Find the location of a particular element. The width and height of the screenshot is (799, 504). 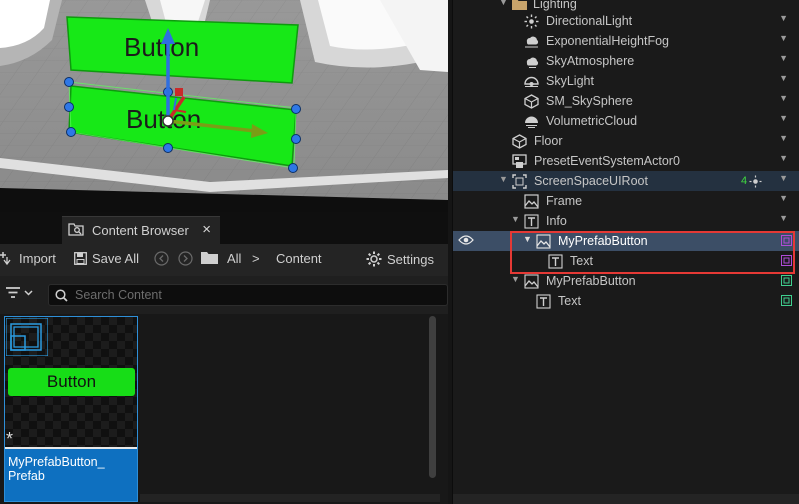

asset-name: MyPrefabButton_ Prefab is located at coordinates (71, 475).